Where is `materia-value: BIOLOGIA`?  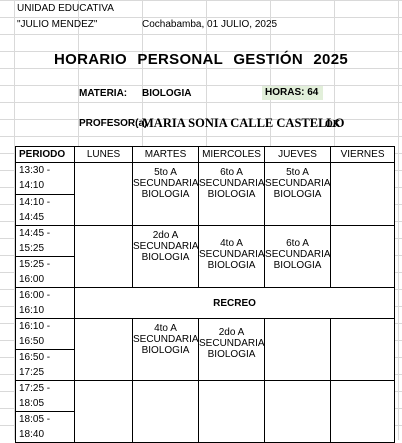
materia-value: BIOLOGIA is located at coordinates (167, 93).